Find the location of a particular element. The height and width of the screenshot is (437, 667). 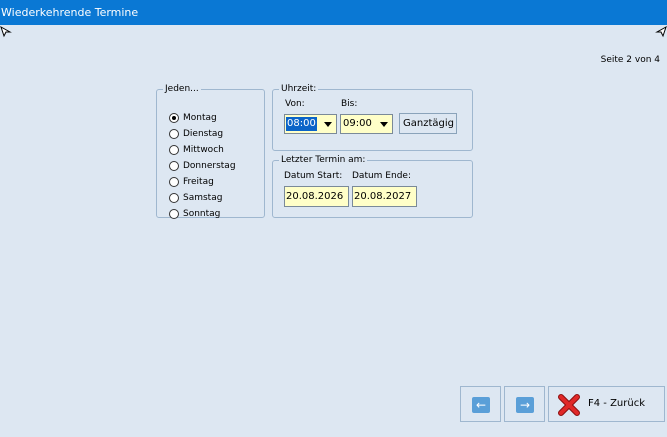

ganztaegig-button: Ganztägig is located at coordinates (428, 123).